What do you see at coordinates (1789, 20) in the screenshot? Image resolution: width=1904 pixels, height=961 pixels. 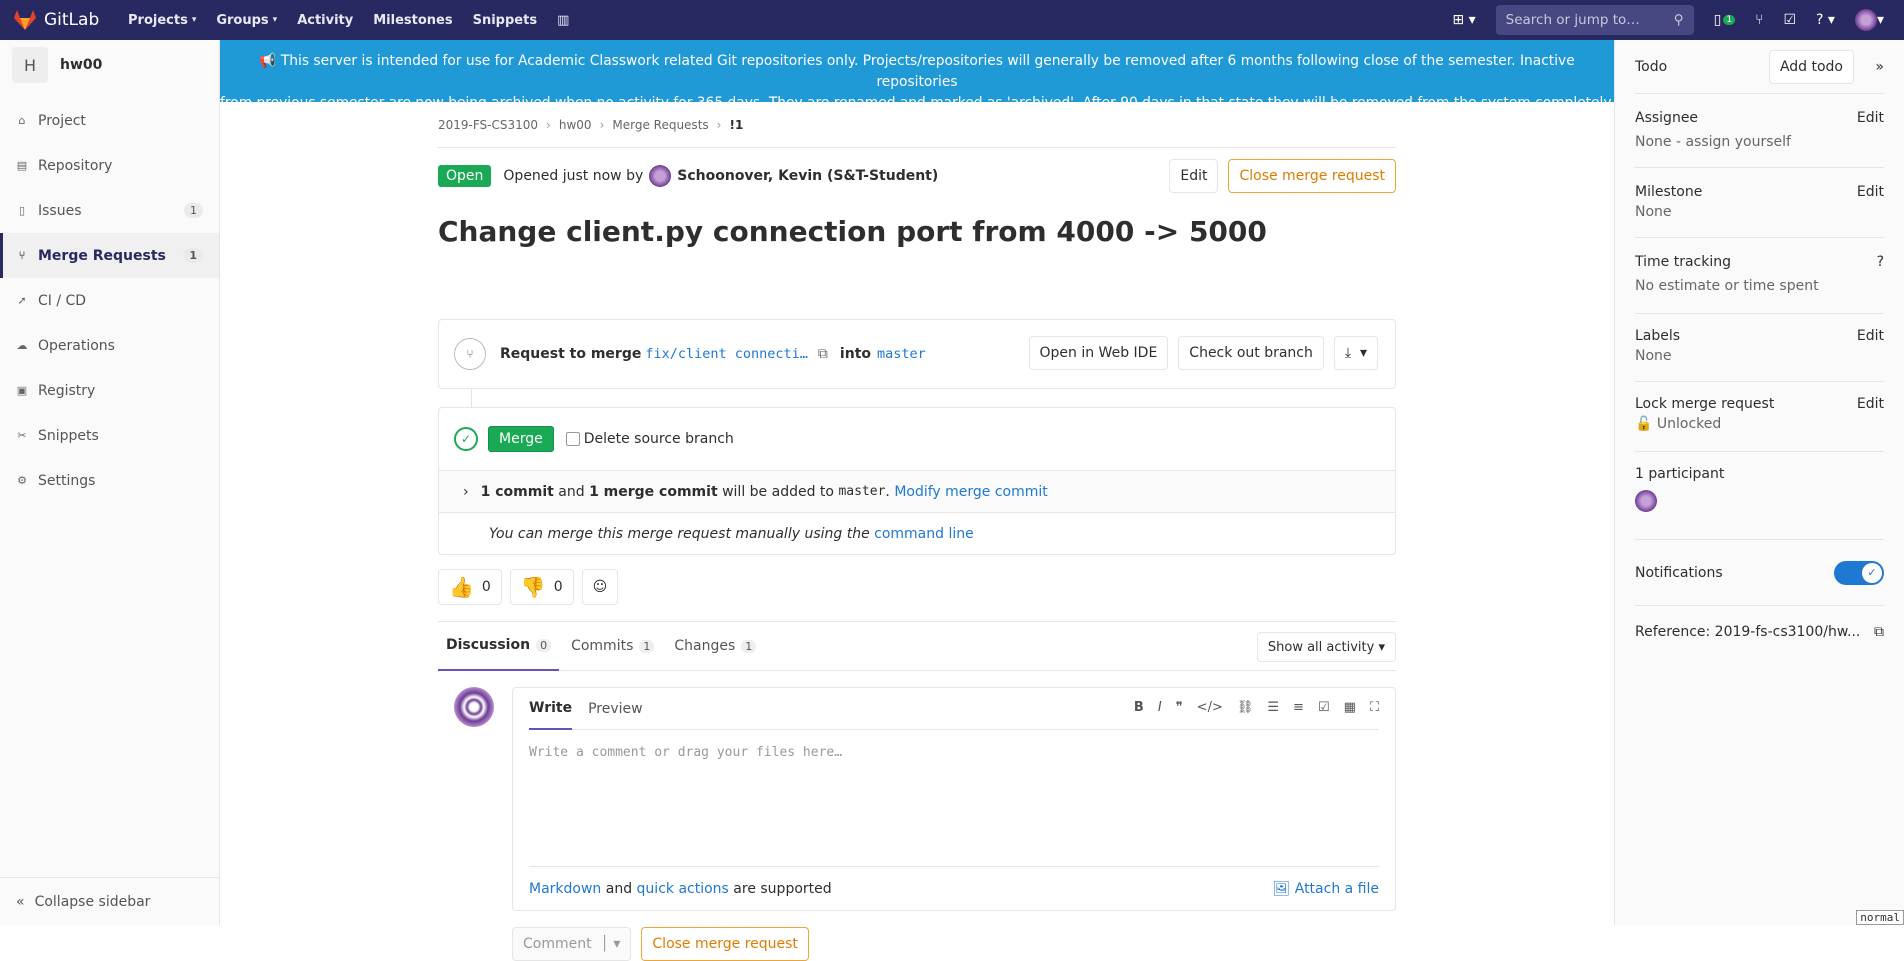 I see `todos-icon: ☑` at bounding box center [1789, 20].